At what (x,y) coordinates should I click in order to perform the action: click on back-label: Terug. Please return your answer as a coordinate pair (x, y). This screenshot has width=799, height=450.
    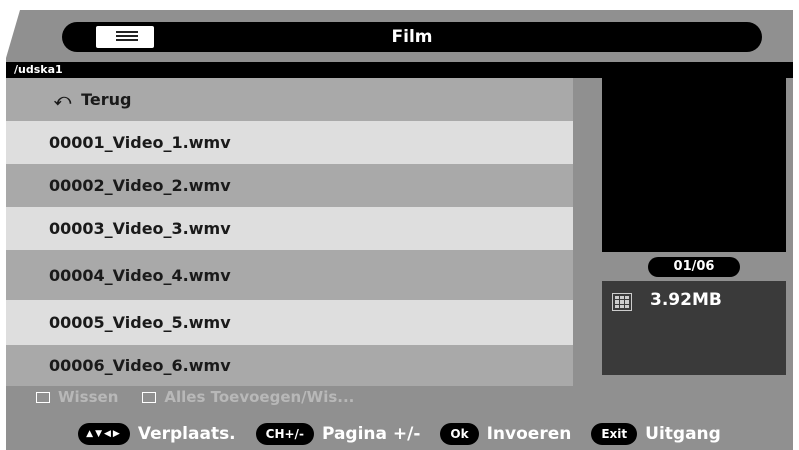
    Looking at the image, I should click on (106, 99).